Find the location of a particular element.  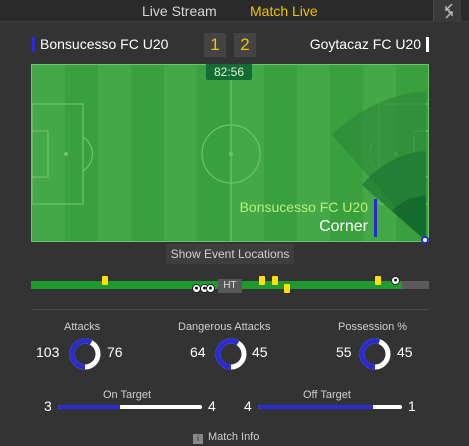

on-target-away-value: 4 is located at coordinates (212, 406).